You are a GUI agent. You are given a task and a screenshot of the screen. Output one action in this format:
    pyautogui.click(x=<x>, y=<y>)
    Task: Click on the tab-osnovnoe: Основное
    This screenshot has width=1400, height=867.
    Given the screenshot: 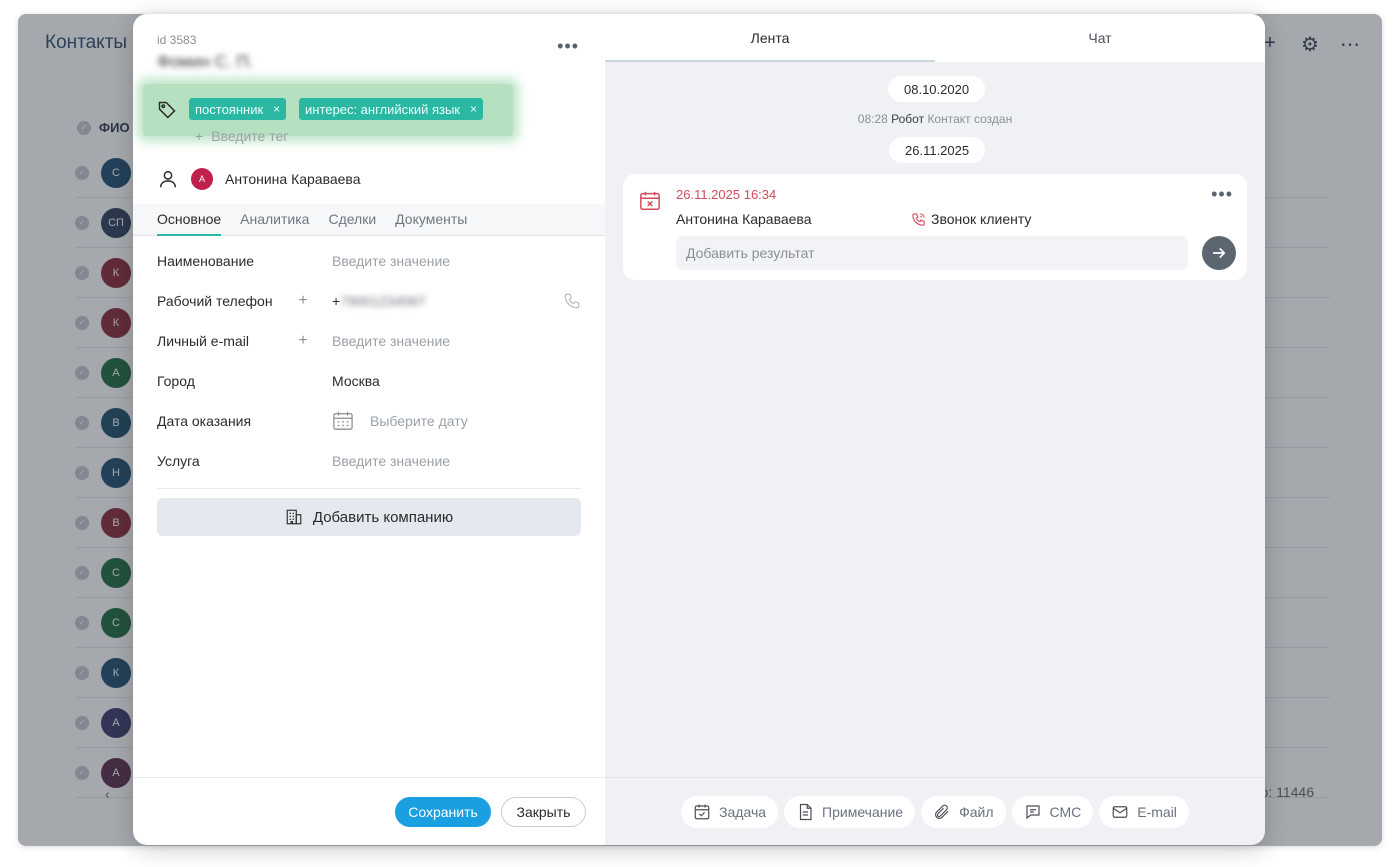 What is the action you would take?
    pyautogui.click(x=189, y=220)
    